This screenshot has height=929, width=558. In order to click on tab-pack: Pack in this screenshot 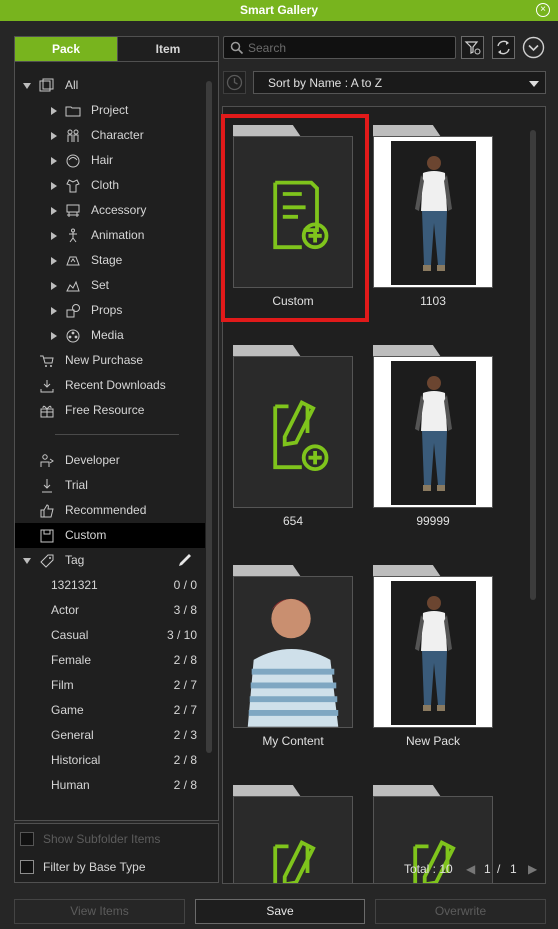, I will do `click(66, 49)`.